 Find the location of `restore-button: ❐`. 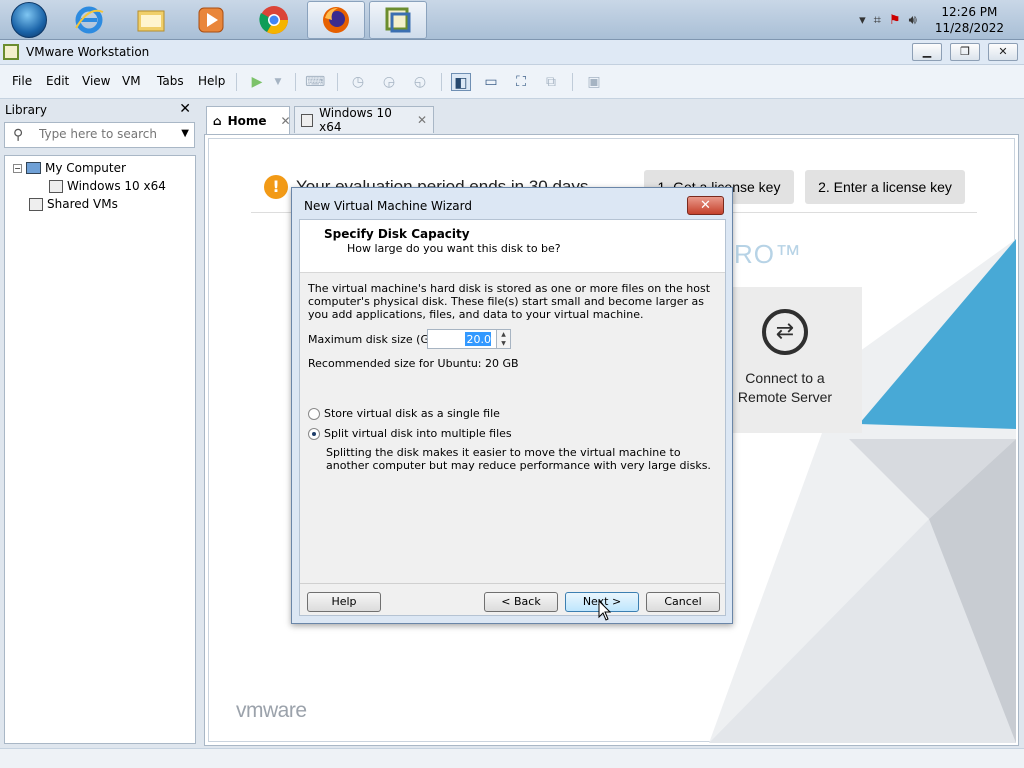

restore-button: ❐ is located at coordinates (965, 52).